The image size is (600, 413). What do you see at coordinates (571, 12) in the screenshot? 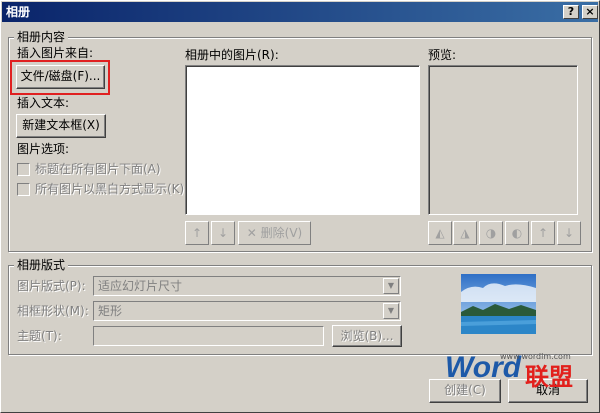
I see `help-button: ?` at bounding box center [571, 12].